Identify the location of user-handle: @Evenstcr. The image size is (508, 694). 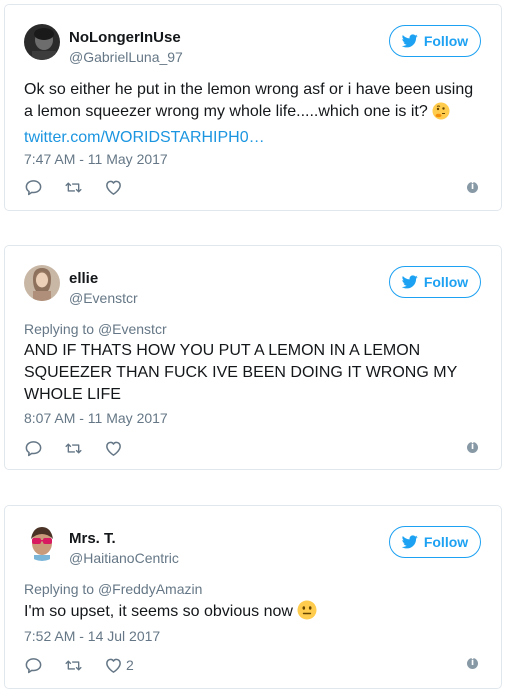
(103, 298).